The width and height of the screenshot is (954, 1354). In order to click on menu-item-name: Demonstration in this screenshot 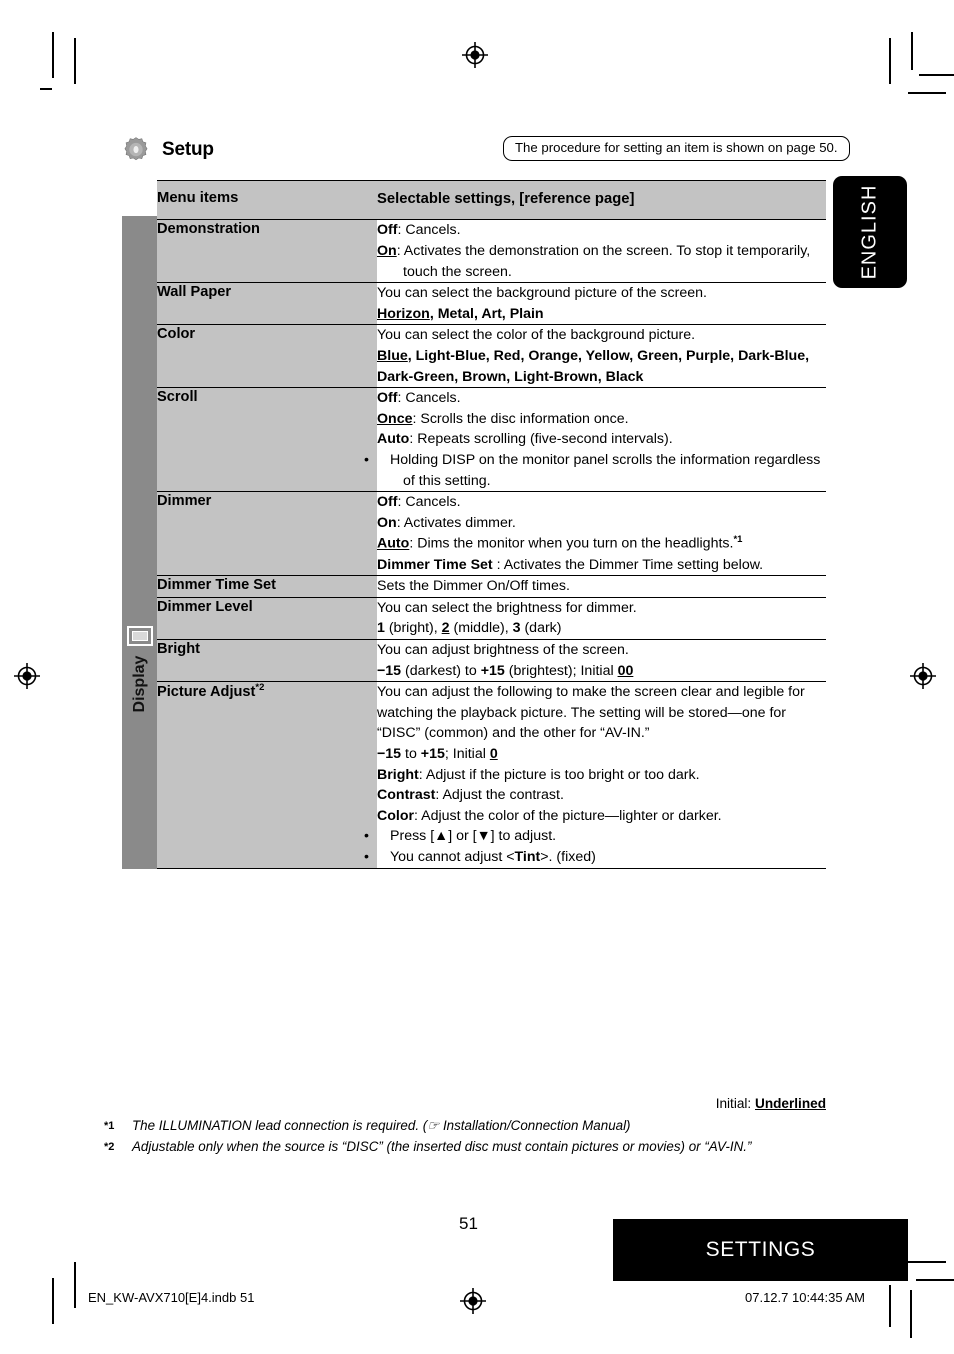, I will do `click(267, 251)`.